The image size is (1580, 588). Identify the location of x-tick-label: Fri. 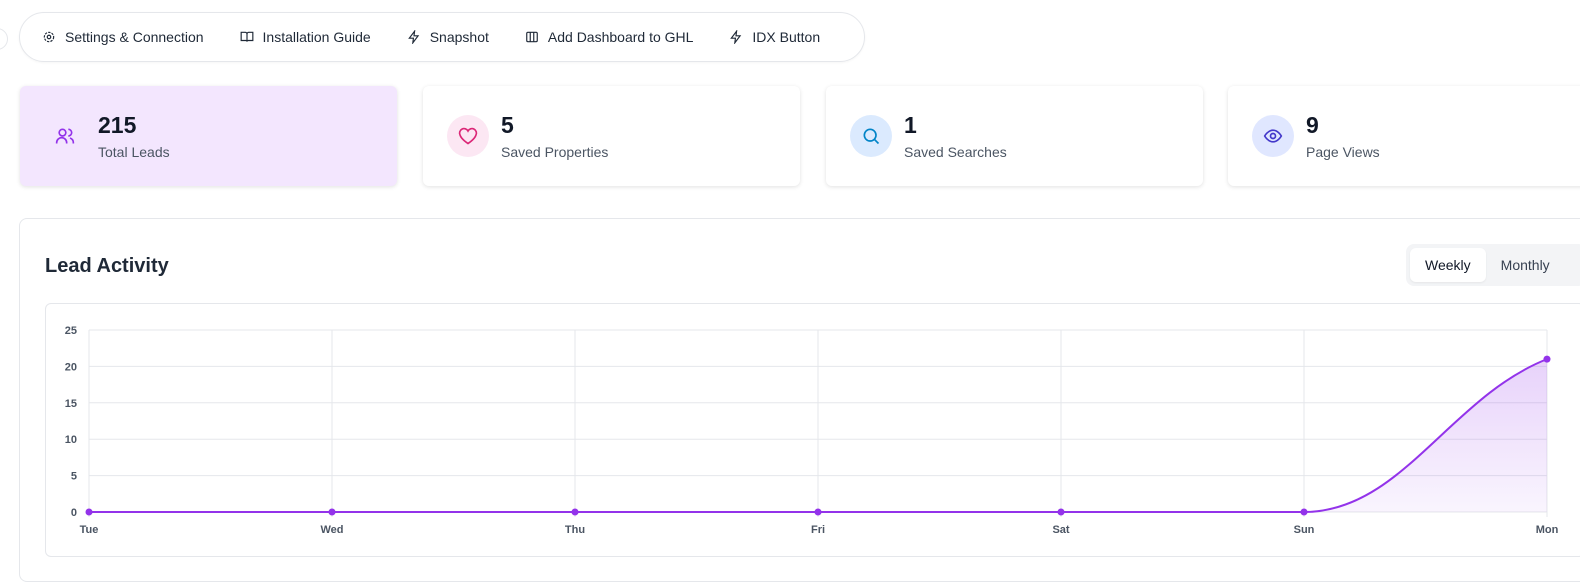
(818, 530).